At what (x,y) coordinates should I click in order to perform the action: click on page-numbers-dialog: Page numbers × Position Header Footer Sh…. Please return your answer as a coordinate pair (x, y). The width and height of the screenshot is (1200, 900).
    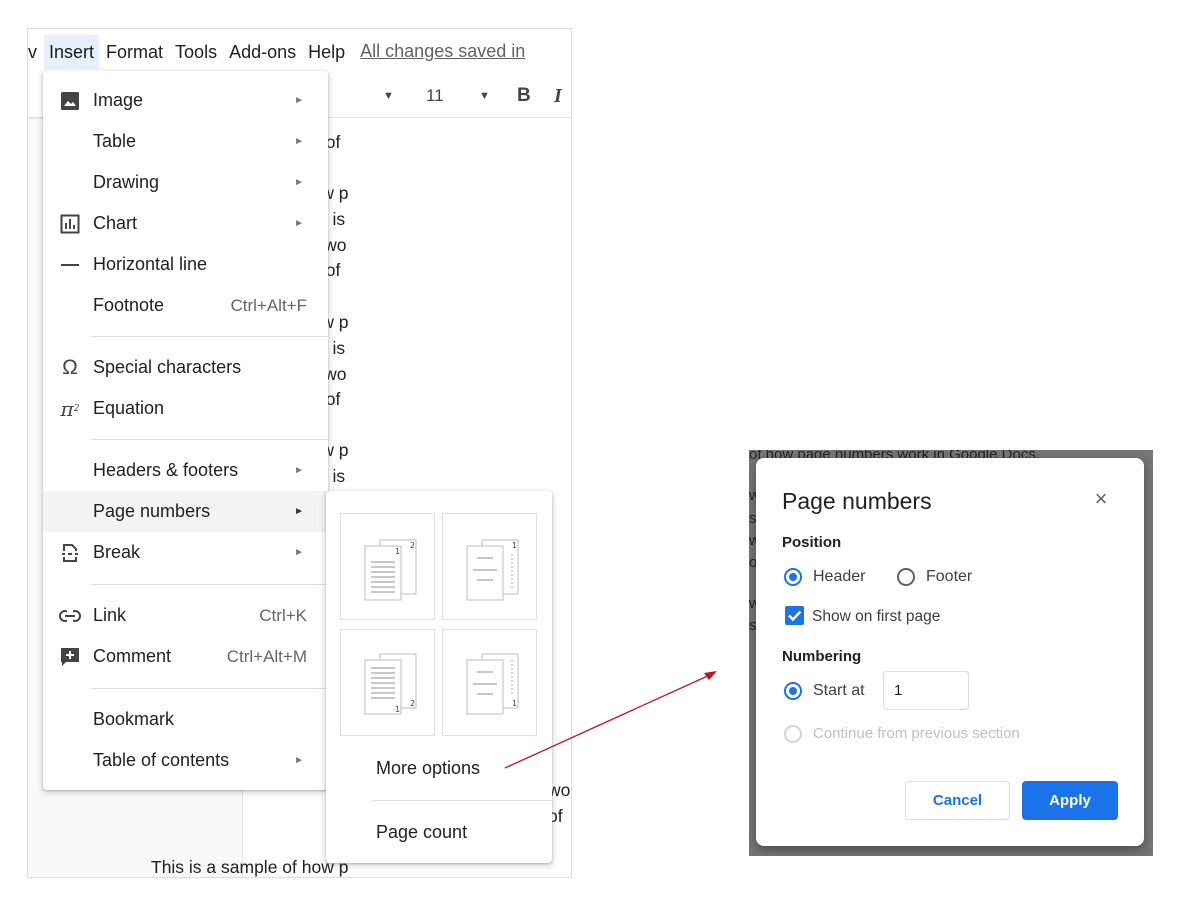
    Looking at the image, I should click on (950, 652).